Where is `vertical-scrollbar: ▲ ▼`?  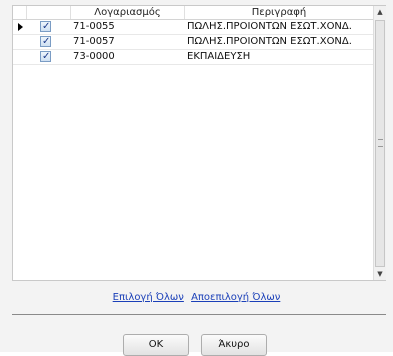
vertical-scrollbar: ▲ ▼ is located at coordinates (379, 143).